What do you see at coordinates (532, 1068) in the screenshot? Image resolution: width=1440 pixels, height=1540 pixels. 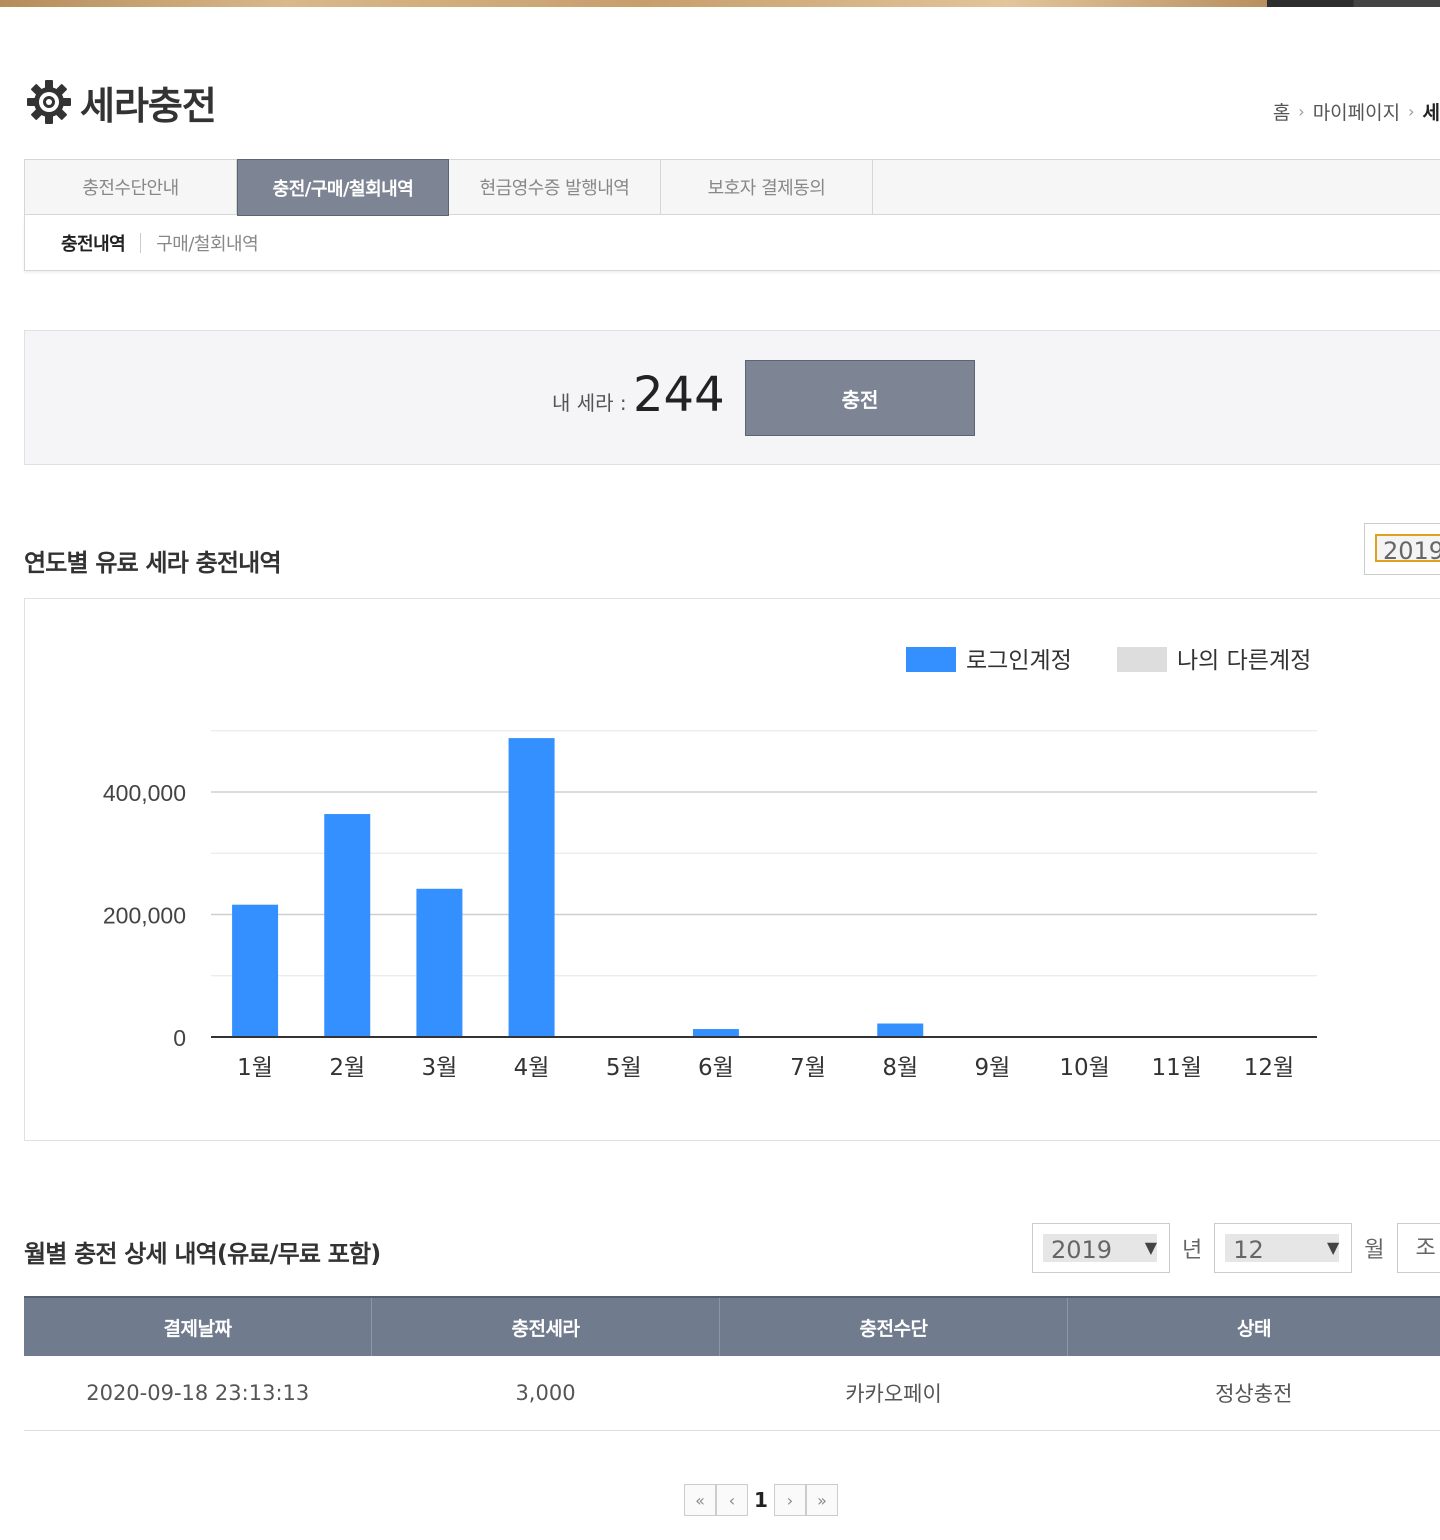 I see `x-tick-label: 4월` at bounding box center [532, 1068].